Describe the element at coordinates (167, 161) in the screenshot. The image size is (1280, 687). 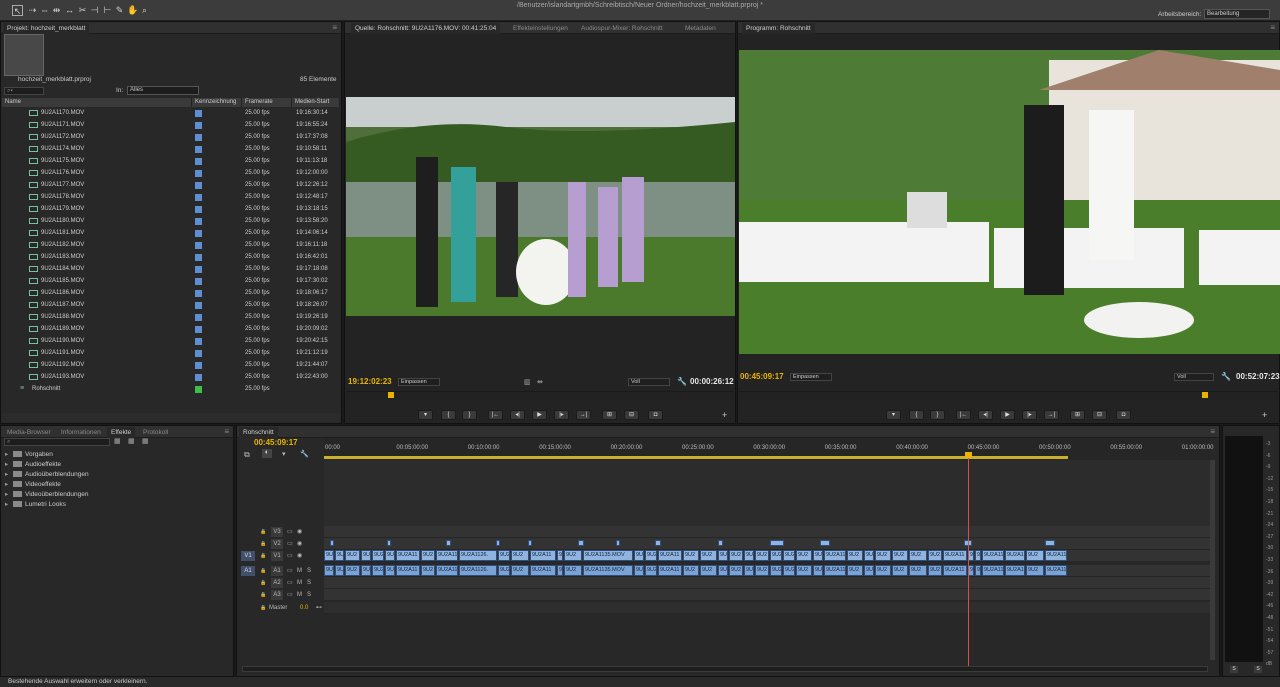
I see `project-clip-row: 9U2A1175.MOV 25.00 fps 19:11:13:18` at that location.